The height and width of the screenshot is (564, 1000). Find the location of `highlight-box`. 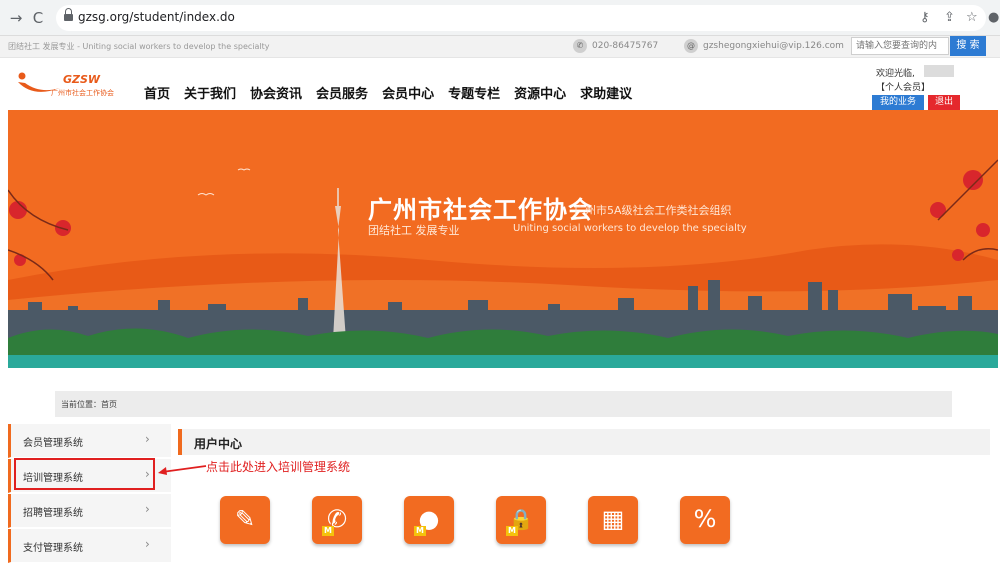

highlight-box is located at coordinates (84, 474).